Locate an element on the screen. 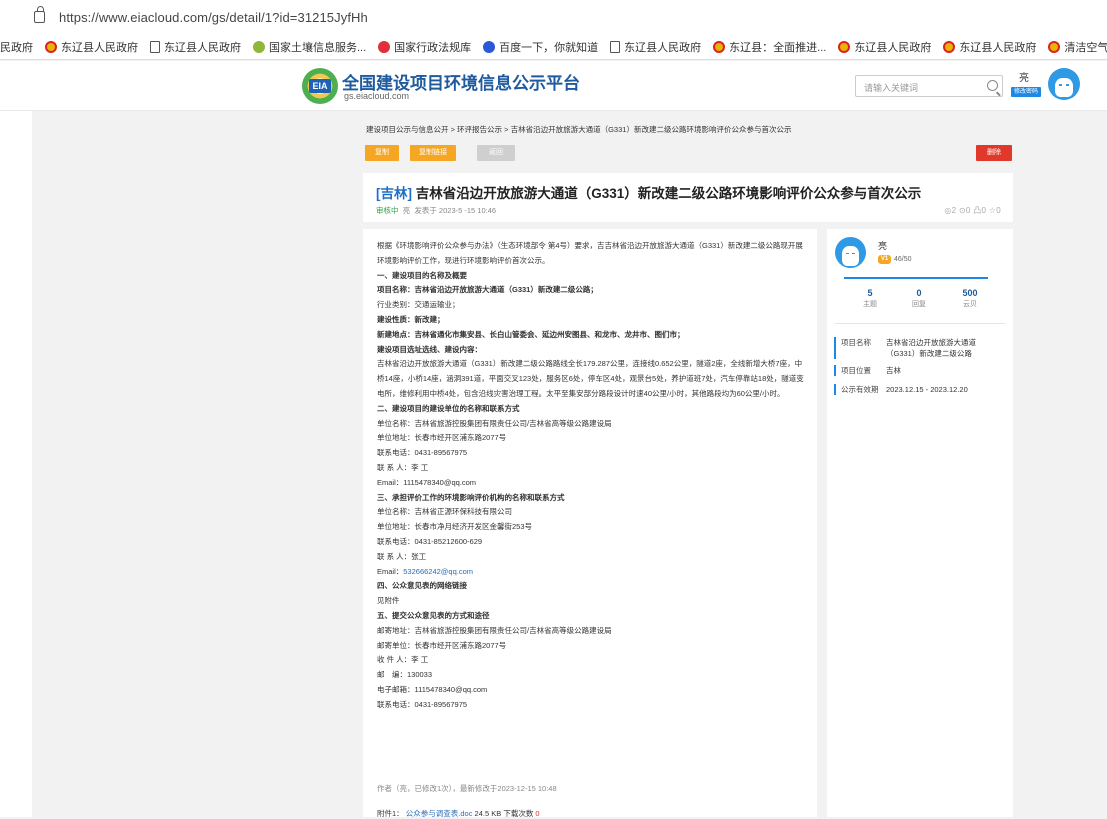  bookmark-item: 国家行政法规库 is located at coordinates (424, 47).